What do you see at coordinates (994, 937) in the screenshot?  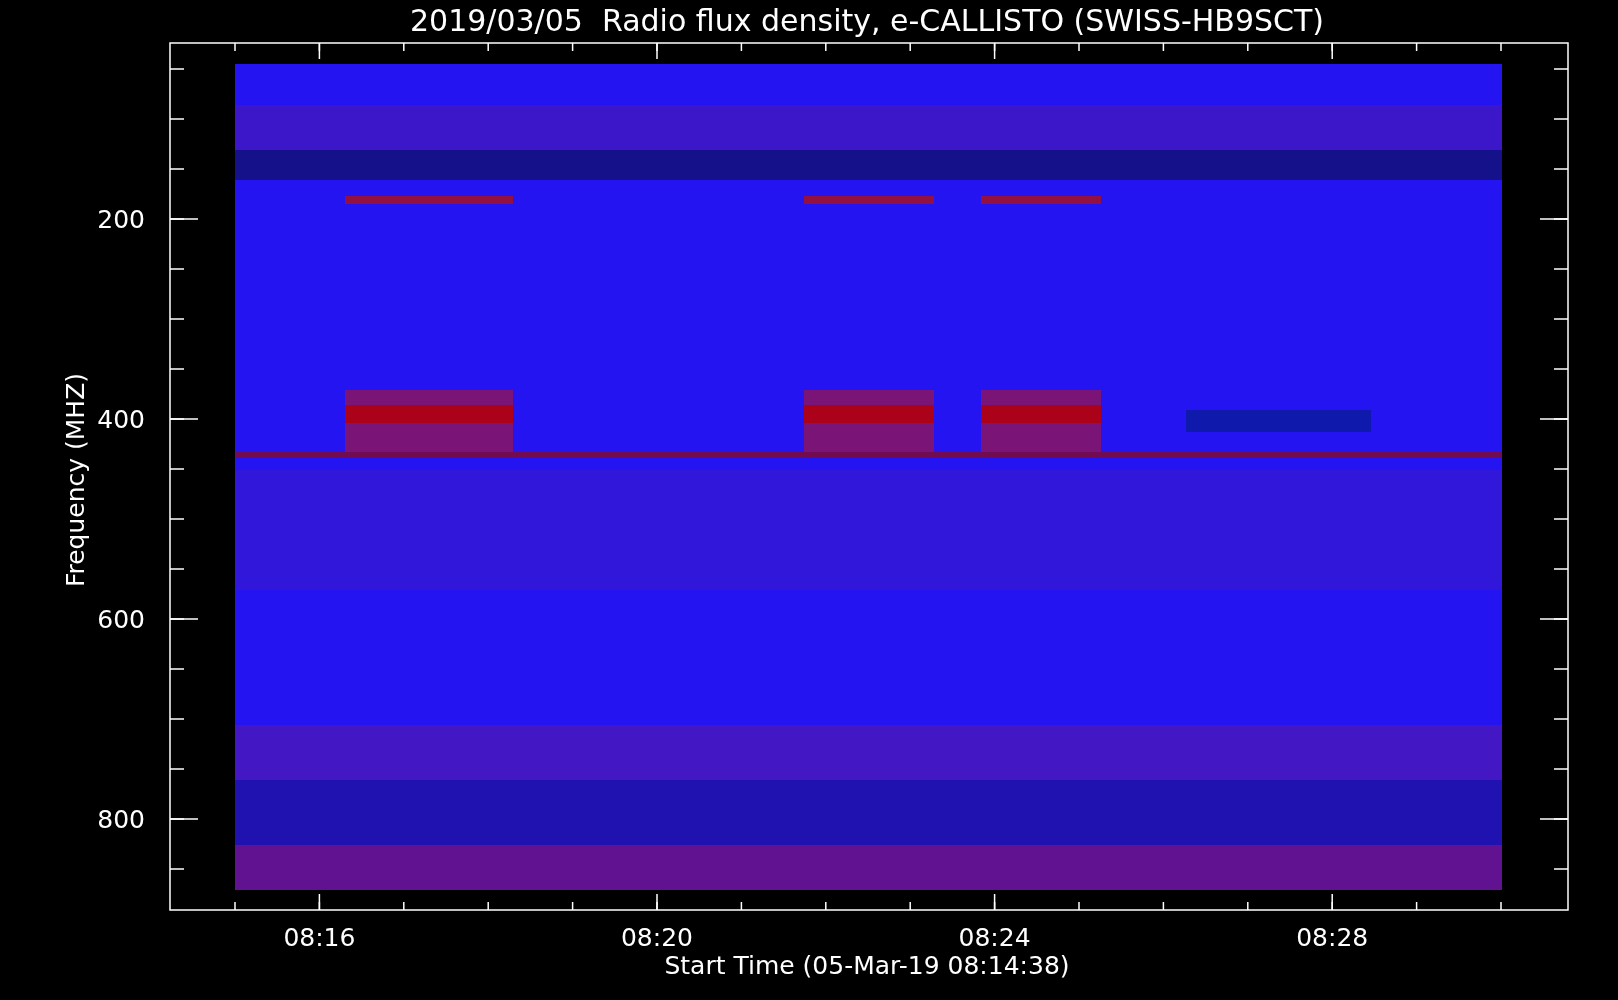 I see `axis-tick-label: 08:24` at bounding box center [994, 937].